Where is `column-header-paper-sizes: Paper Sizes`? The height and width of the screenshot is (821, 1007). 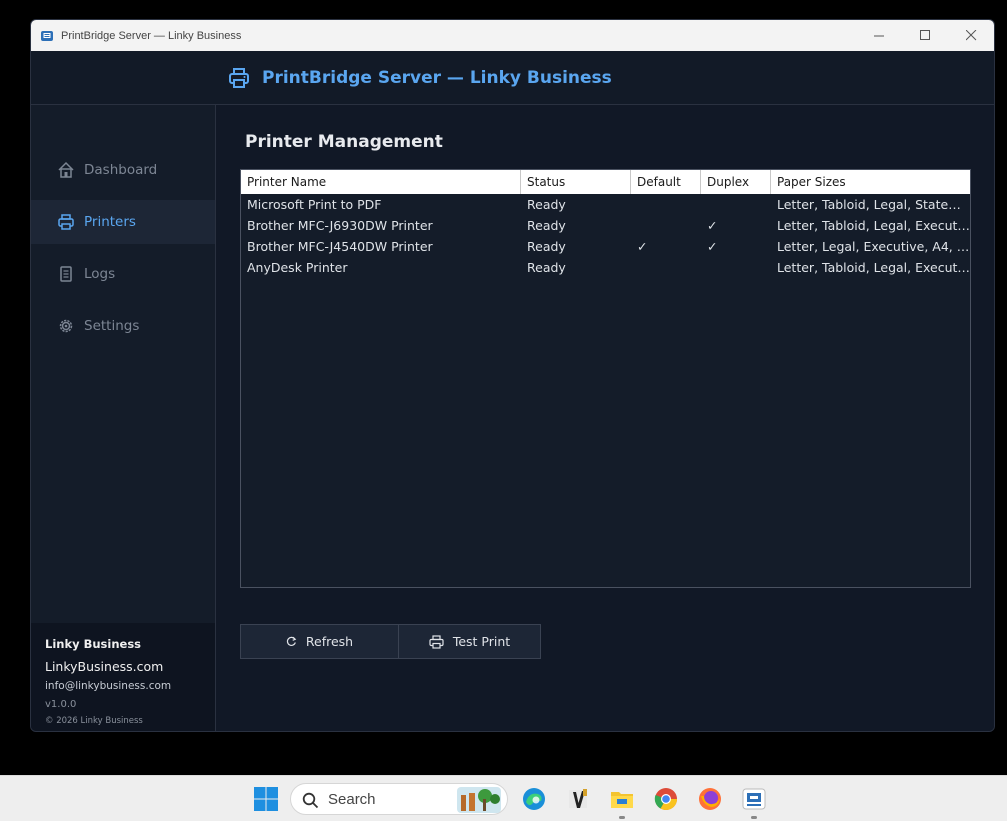
column-header-paper-sizes: Paper Sizes is located at coordinates (870, 182).